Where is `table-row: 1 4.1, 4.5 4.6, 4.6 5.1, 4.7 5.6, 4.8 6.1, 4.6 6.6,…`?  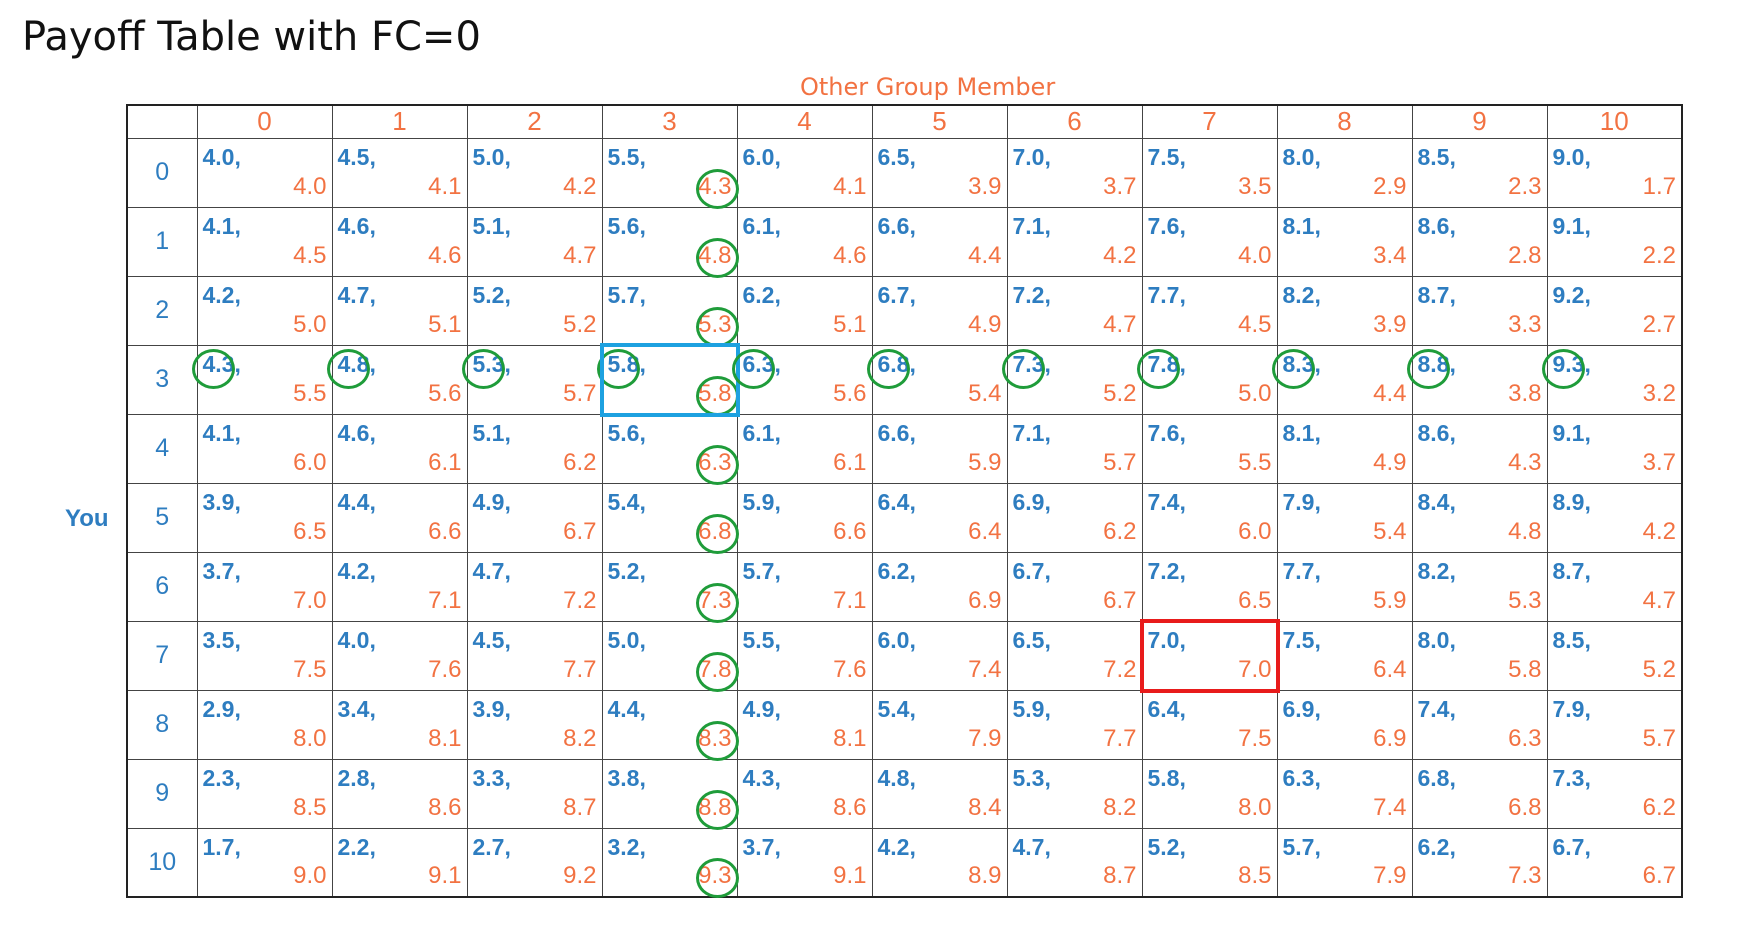 table-row: 1 4.1, 4.5 4.6, 4.6 5.1, 4.7 5.6, 4.8 6.1, 4.6 6.6,… is located at coordinates (904, 242).